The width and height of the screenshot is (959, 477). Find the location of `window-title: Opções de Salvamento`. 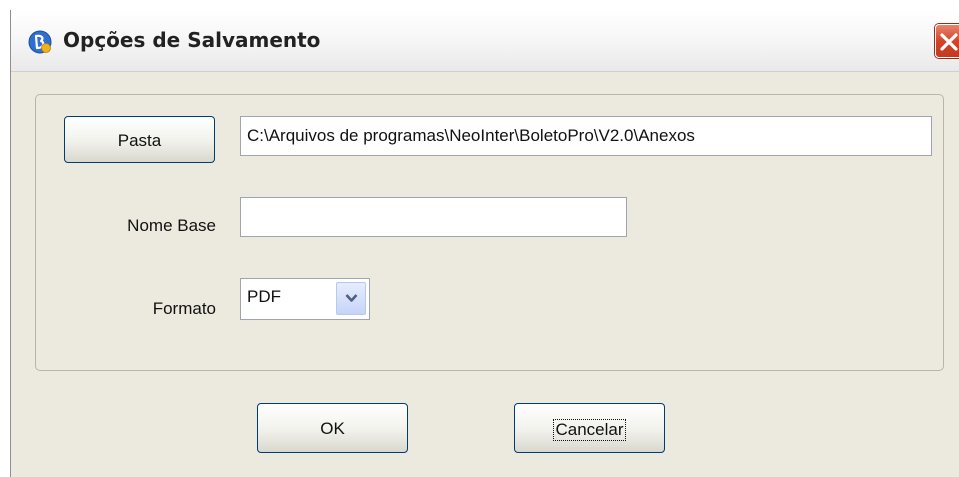

window-title: Opções de Salvamento is located at coordinates (192, 40).